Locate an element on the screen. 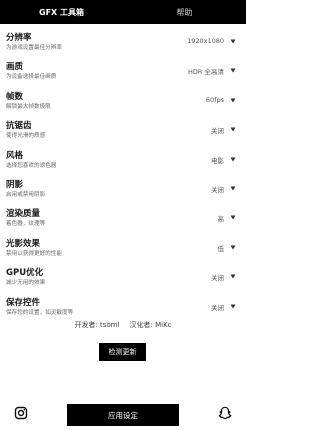 This screenshot has height=430, width=320. setting-title: 风格 is located at coordinates (15, 155).